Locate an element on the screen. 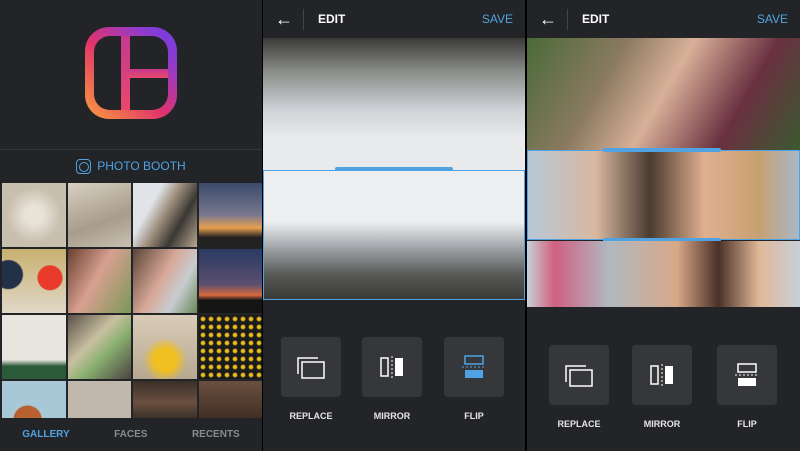 The image size is (800, 451). photo-booth-label: PHOTO BOOTH is located at coordinates (141, 166).